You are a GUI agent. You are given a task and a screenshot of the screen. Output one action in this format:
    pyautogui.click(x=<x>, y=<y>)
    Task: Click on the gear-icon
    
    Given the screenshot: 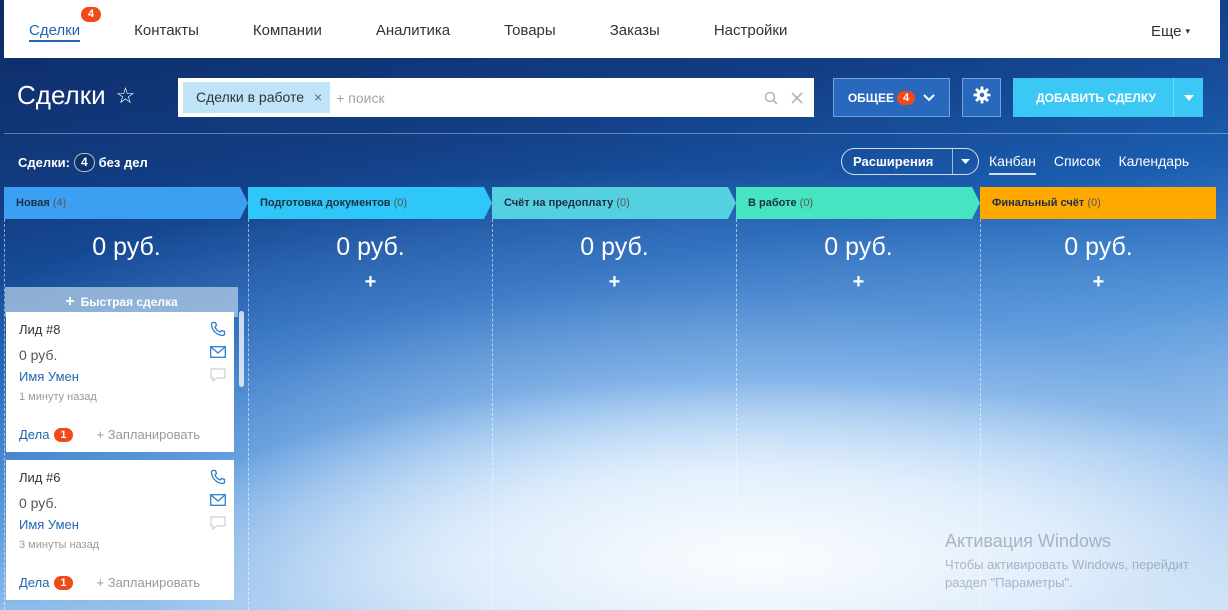 What is the action you would take?
    pyautogui.click(x=982, y=97)
    